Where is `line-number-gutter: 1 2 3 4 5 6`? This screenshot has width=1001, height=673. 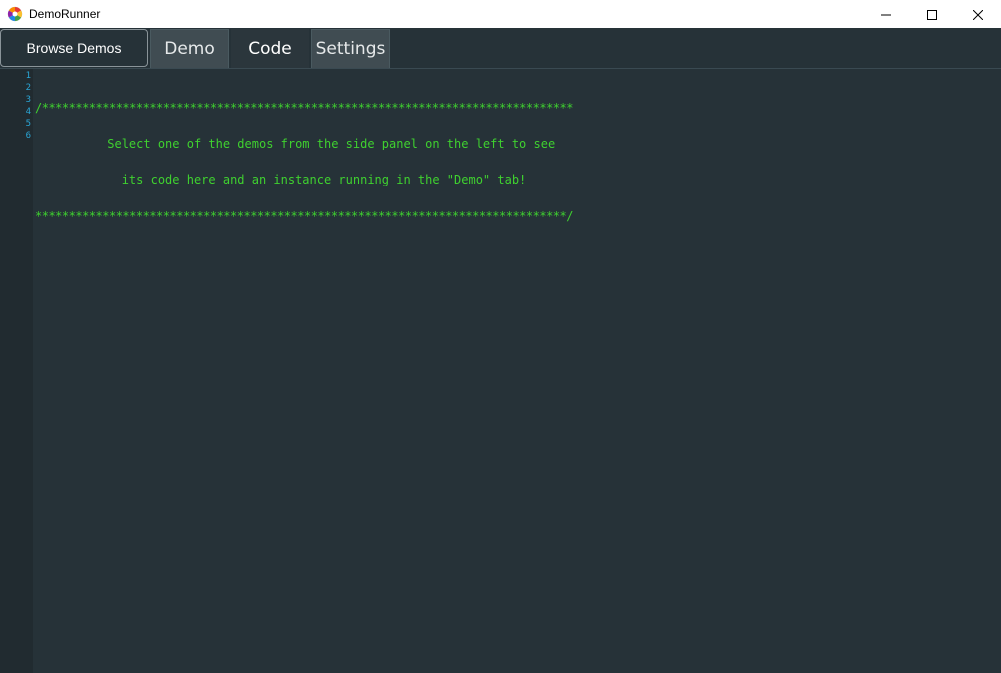 line-number-gutter: 1 2 3 4 5 6 is located at coordinates (16, 371).